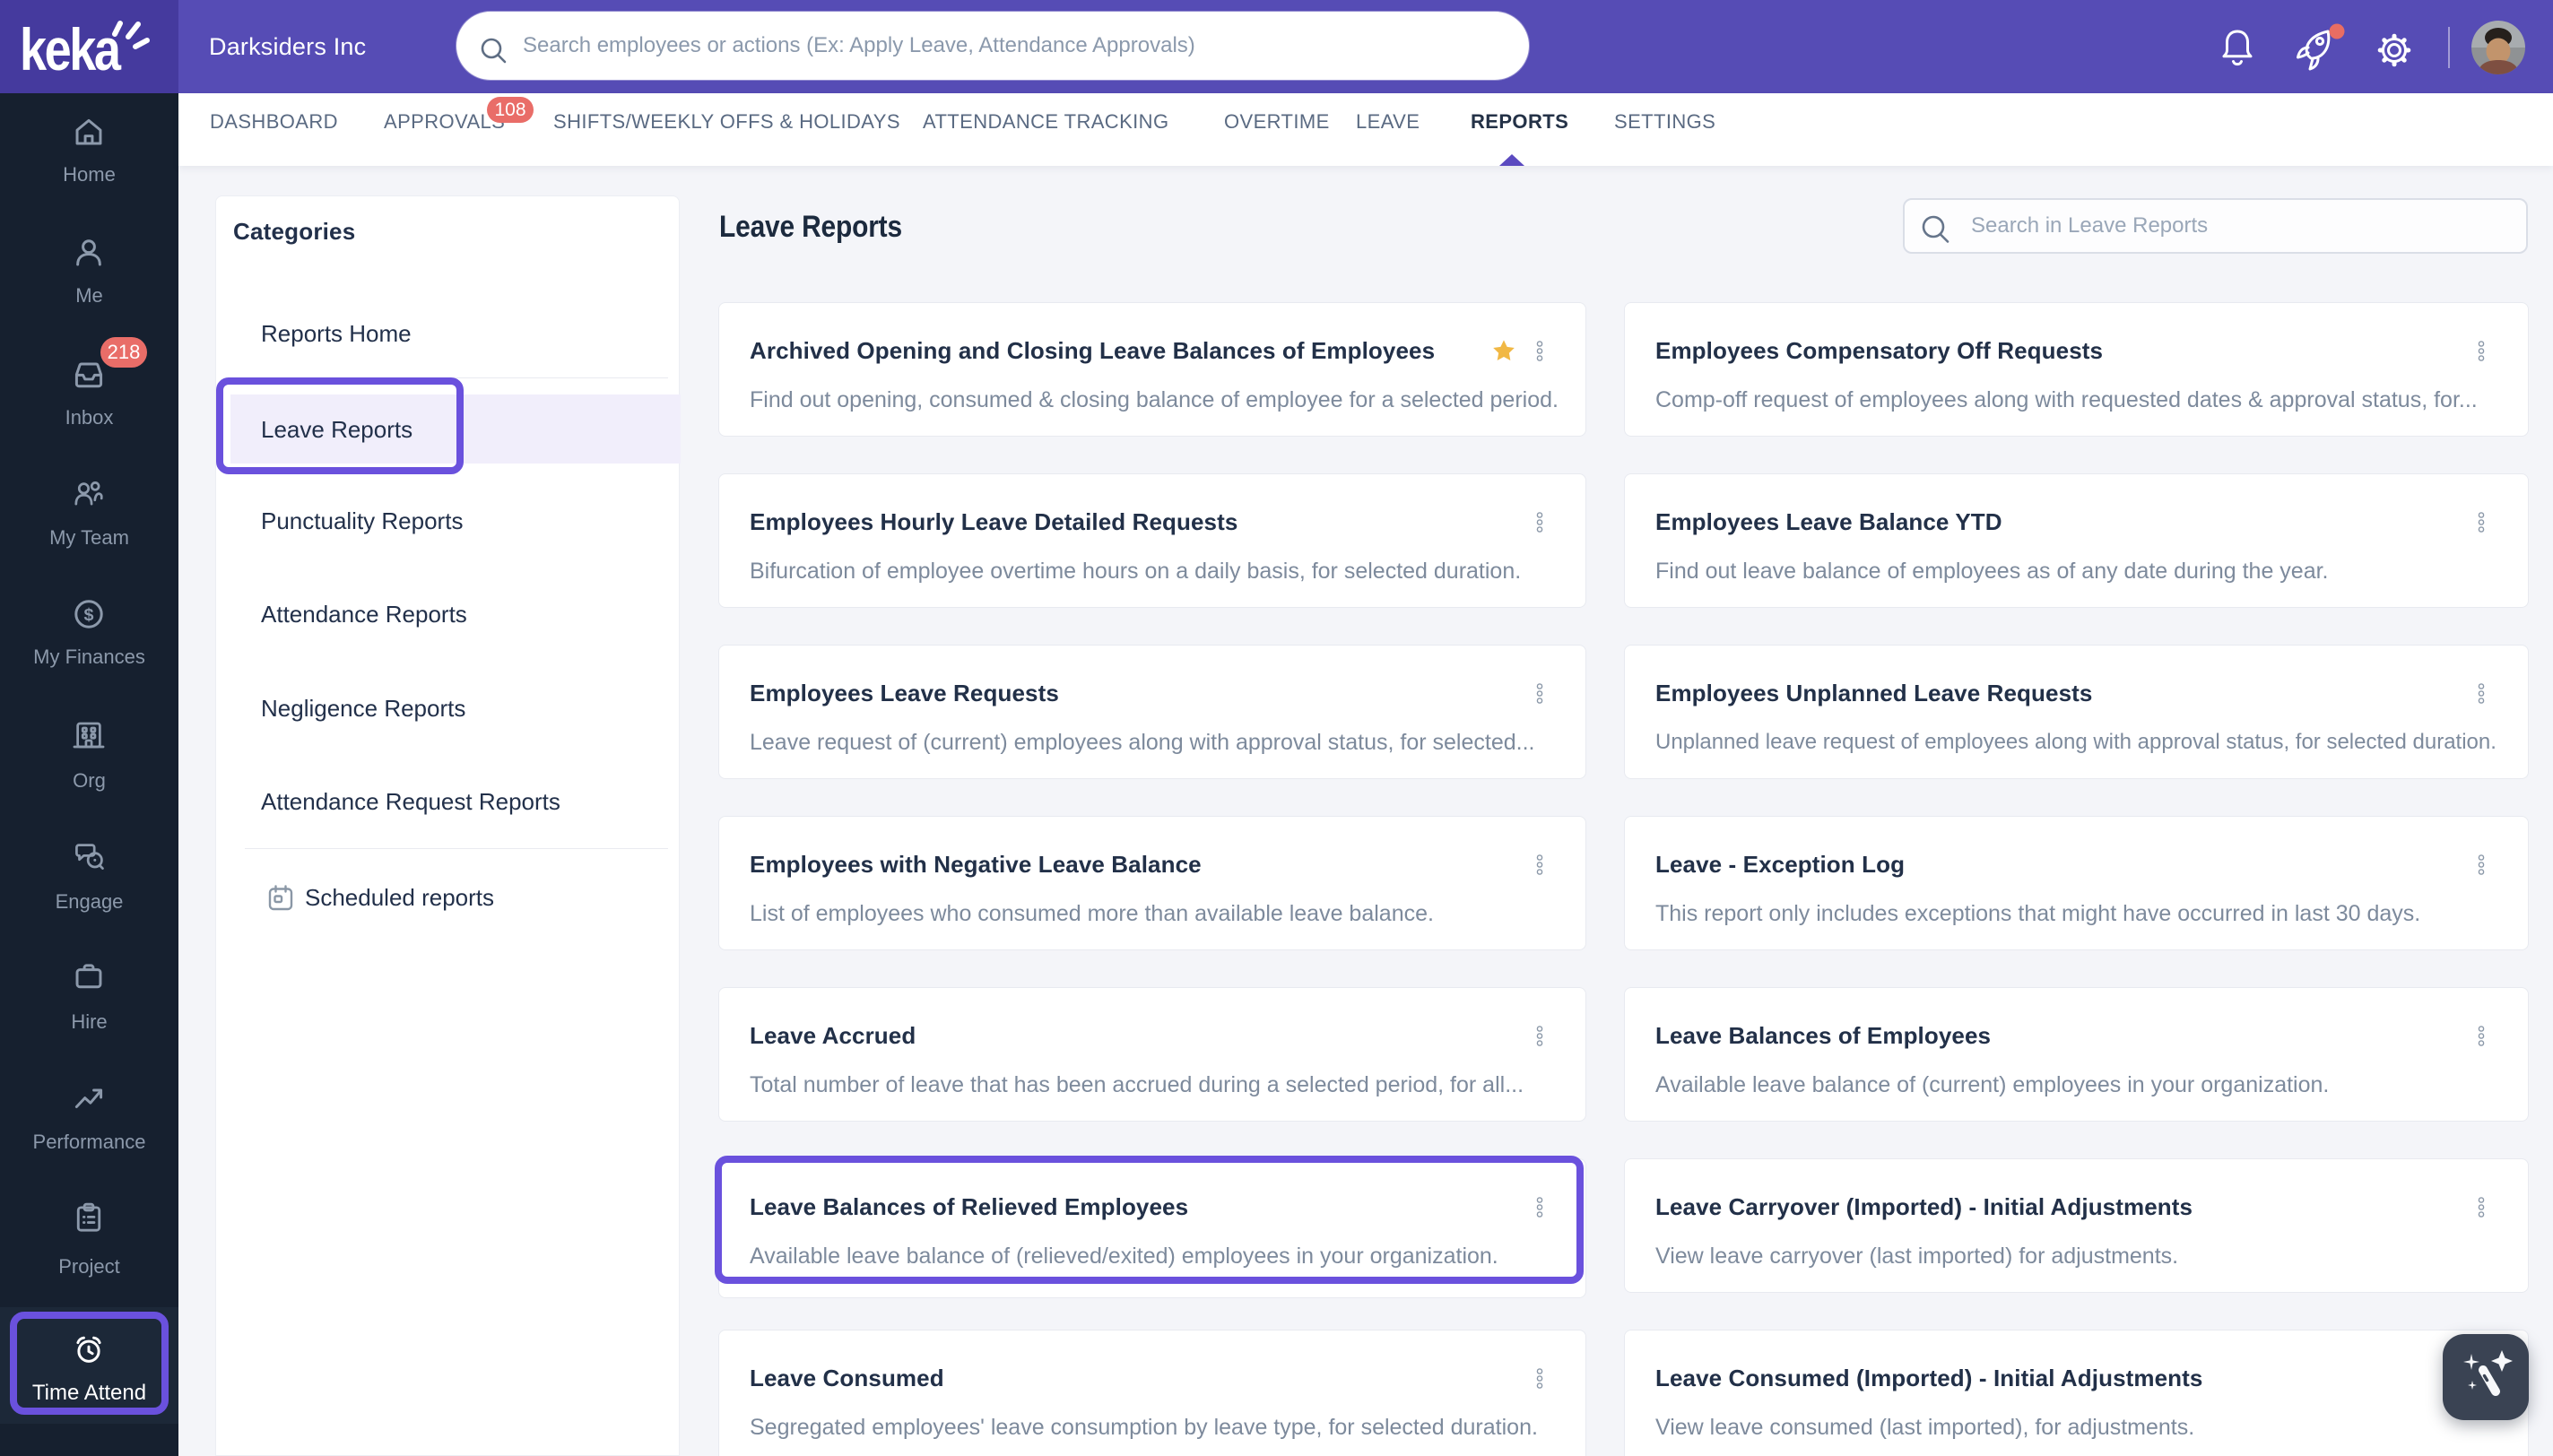 The width and height of the screenshot is (2553, 1456). Describe the element at coordinates (70, 49) in the screenshot. I see `svg-text: keka` at that location.